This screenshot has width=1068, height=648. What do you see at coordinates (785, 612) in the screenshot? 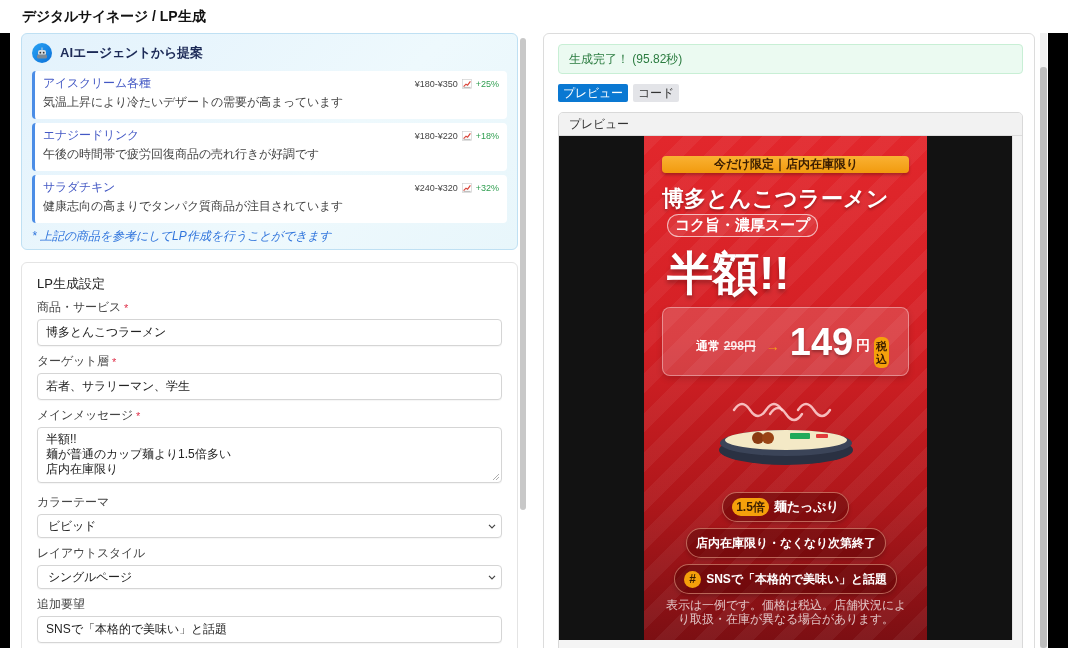
I see `disclaimer-text: 表示は一例です。価格は税込。店舗状況により取扱・在庫が異なる場合があります。` at bounding box center [785, 612].